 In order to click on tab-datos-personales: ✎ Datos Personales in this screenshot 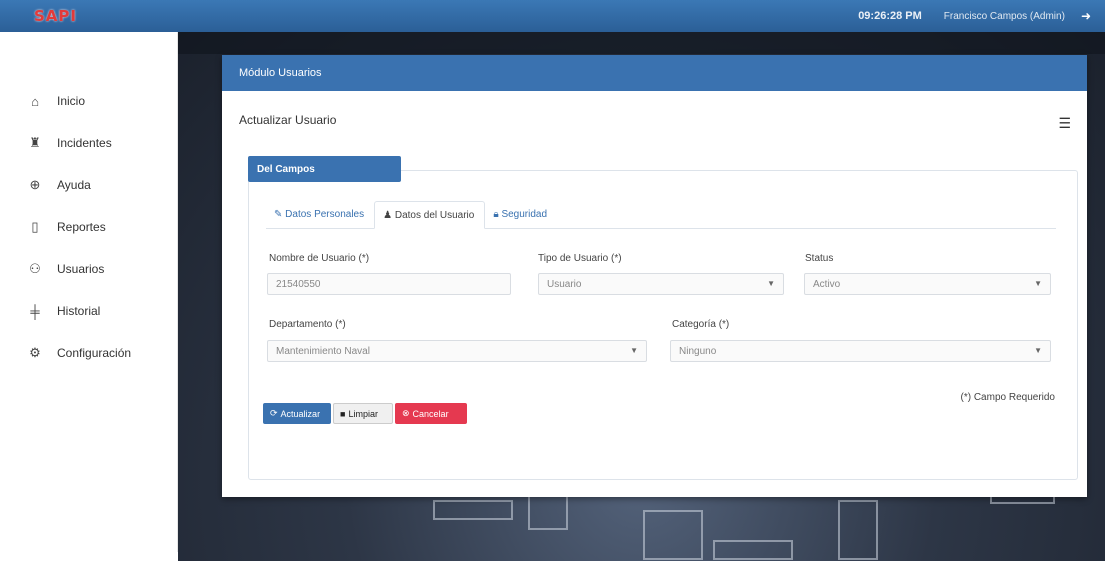, I will do `click(320, 215)`.